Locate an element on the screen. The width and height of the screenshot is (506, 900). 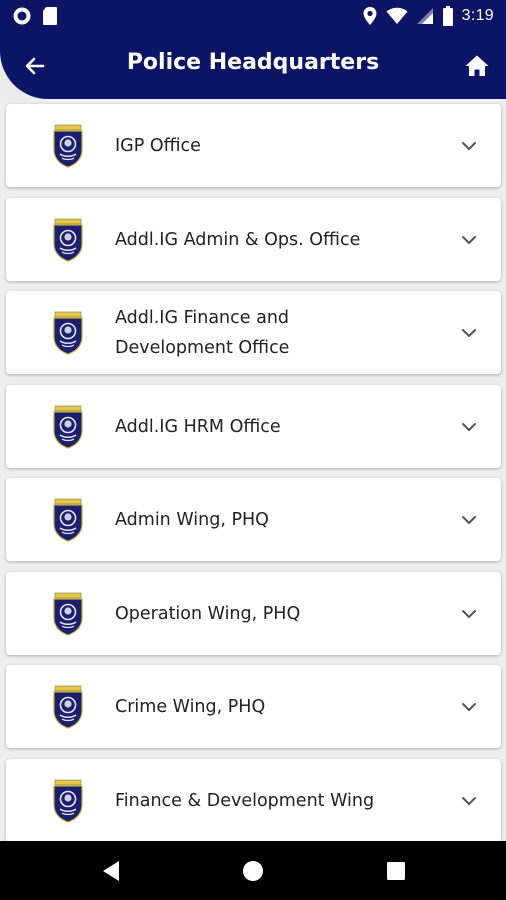
recents-square-icon is located at coordinates (396, 871).